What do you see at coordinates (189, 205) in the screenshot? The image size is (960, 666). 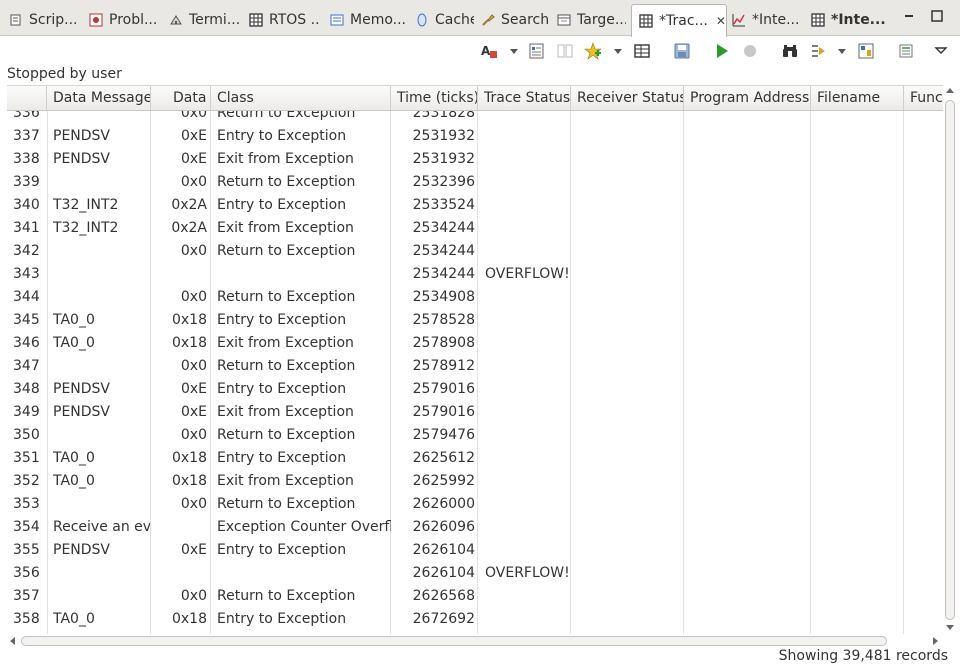 I see `data-cell: 0x2A` at bounding box center [189, 205].